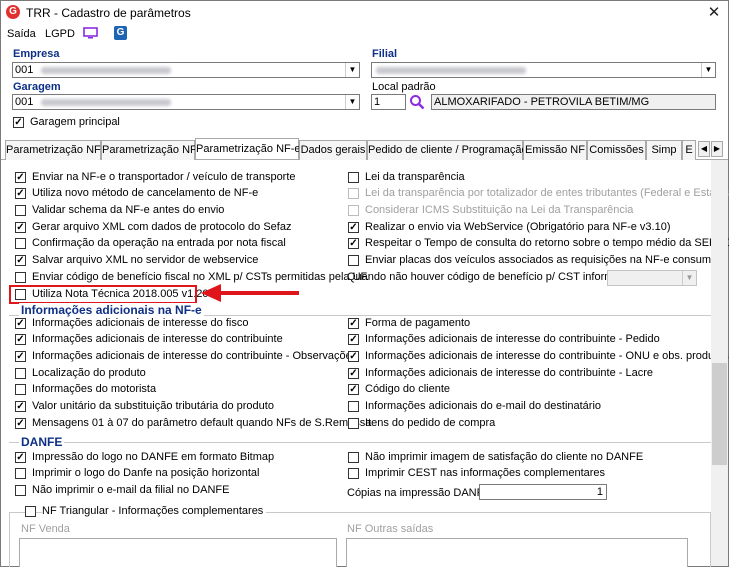 The image size is (729, 567). What do you see at coordinates (385, 54) in the screenshot?
I see `filial-label: Filial` at bounding box center [385, 54].